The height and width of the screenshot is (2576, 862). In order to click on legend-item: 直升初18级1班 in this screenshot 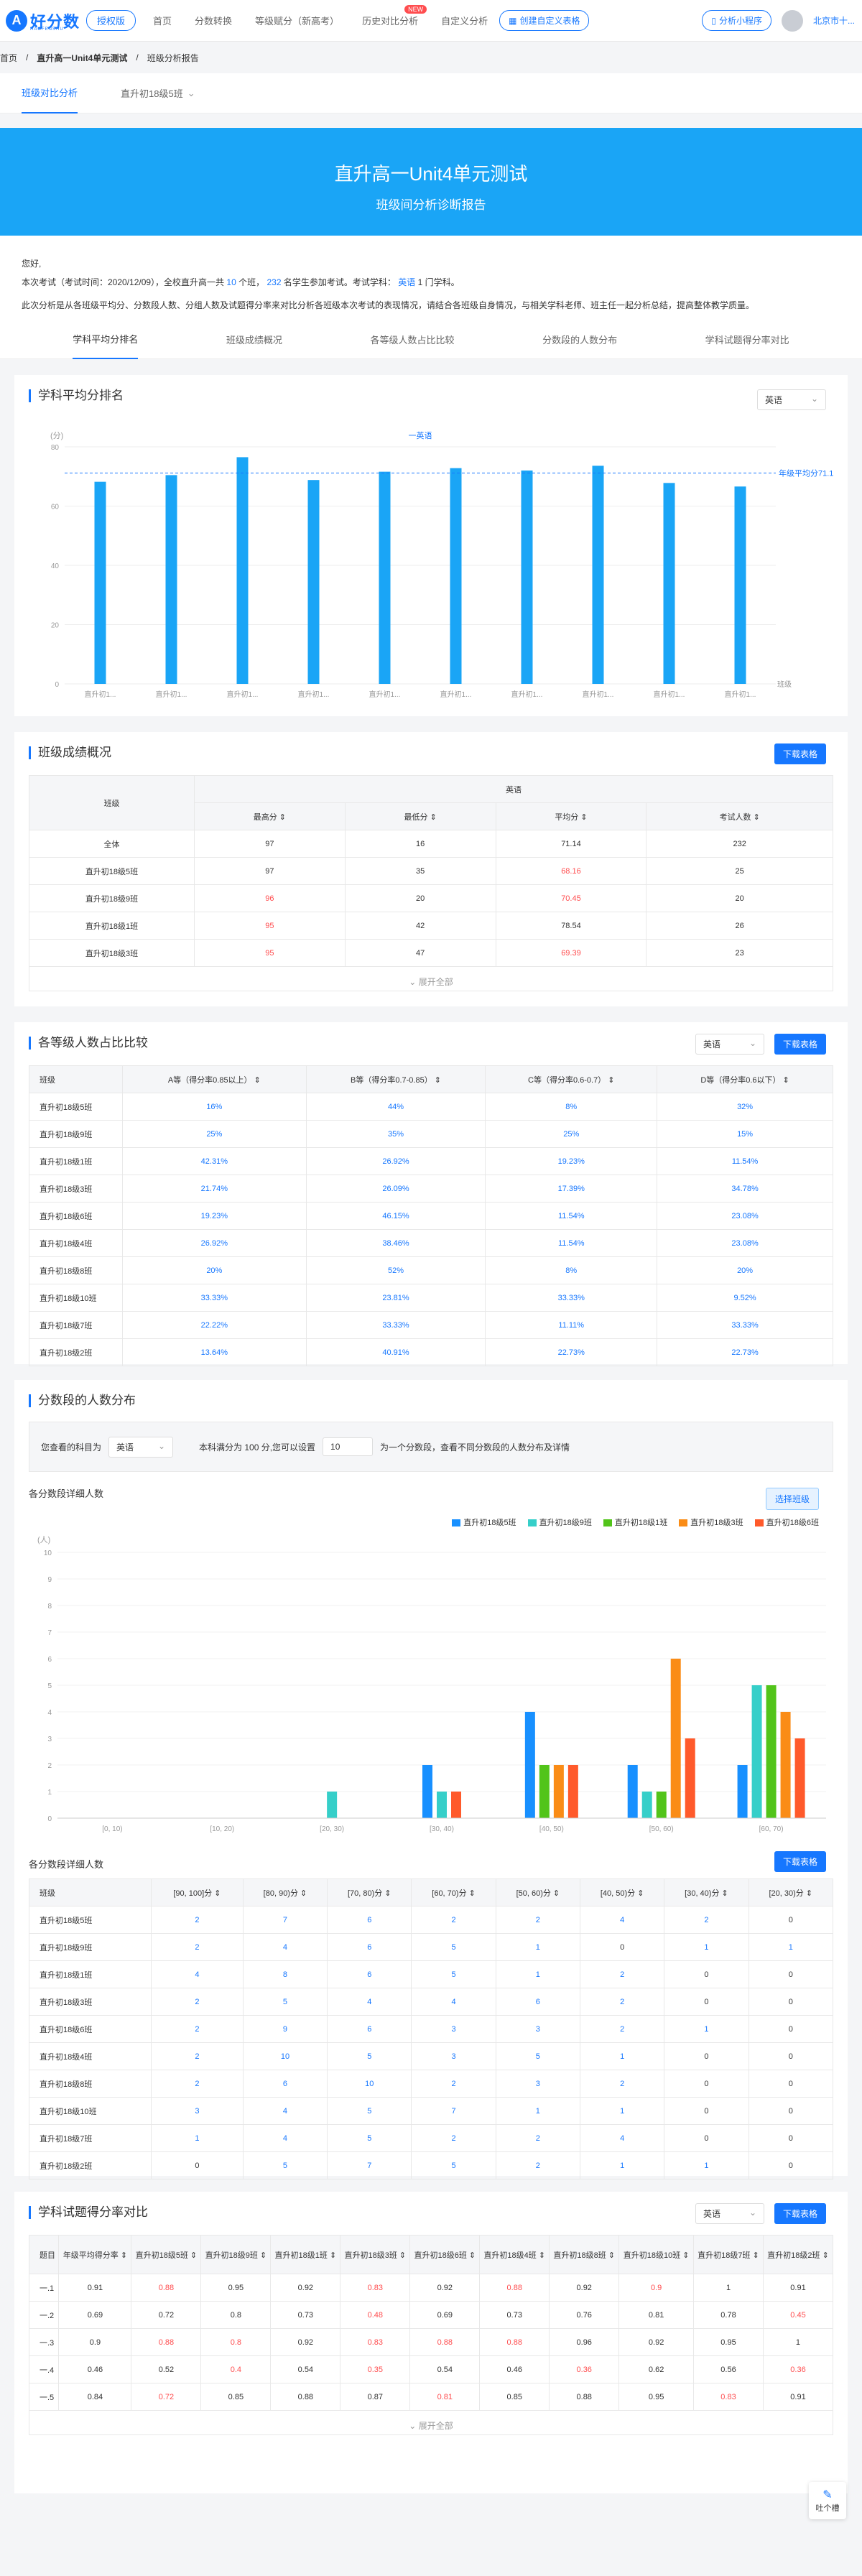, I will do `click(635, 1522)`.